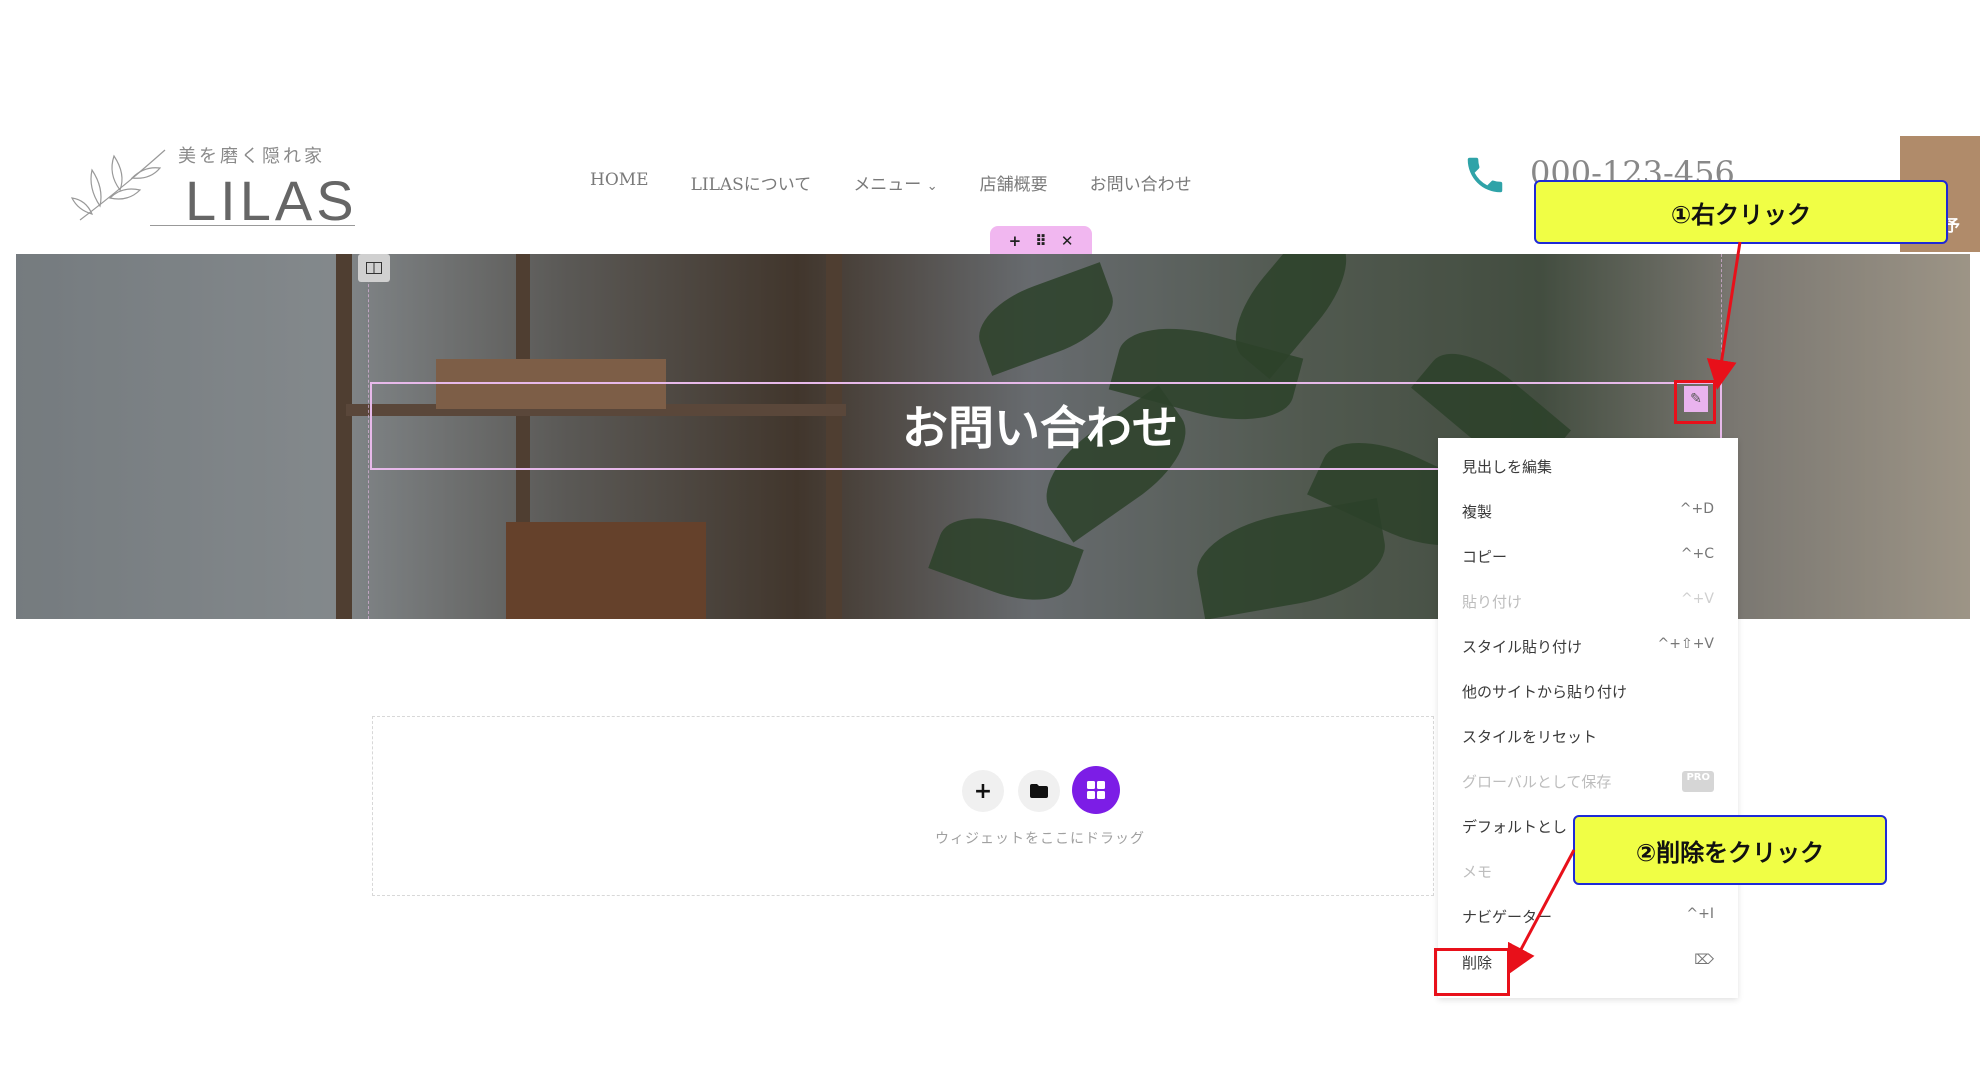 Image resolution: width=1980 pixels, height=1080 pixels. What do you see at coordinates (1624, 608) in the screenshot?
I see `annotation-arrows` at bounding box center [1624, 608].